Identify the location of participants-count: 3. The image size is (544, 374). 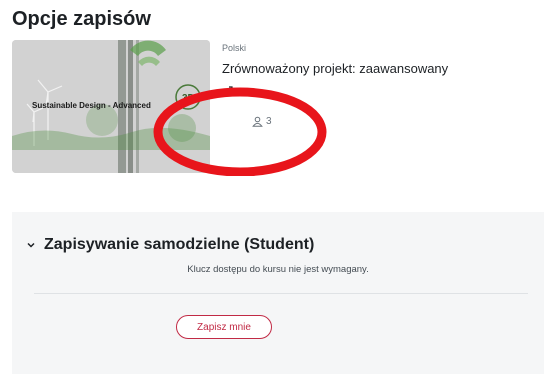
(262, 121).